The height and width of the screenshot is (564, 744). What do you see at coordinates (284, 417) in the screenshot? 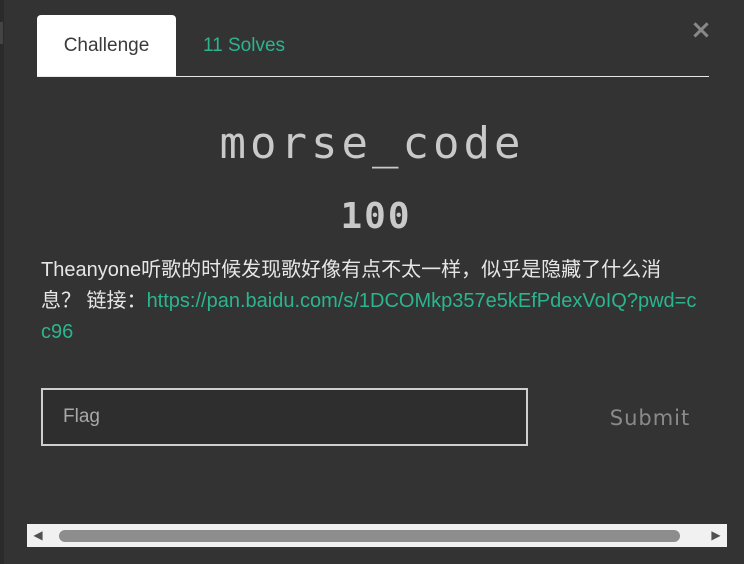
I see `flag-input` at bounding box center [284, 417].